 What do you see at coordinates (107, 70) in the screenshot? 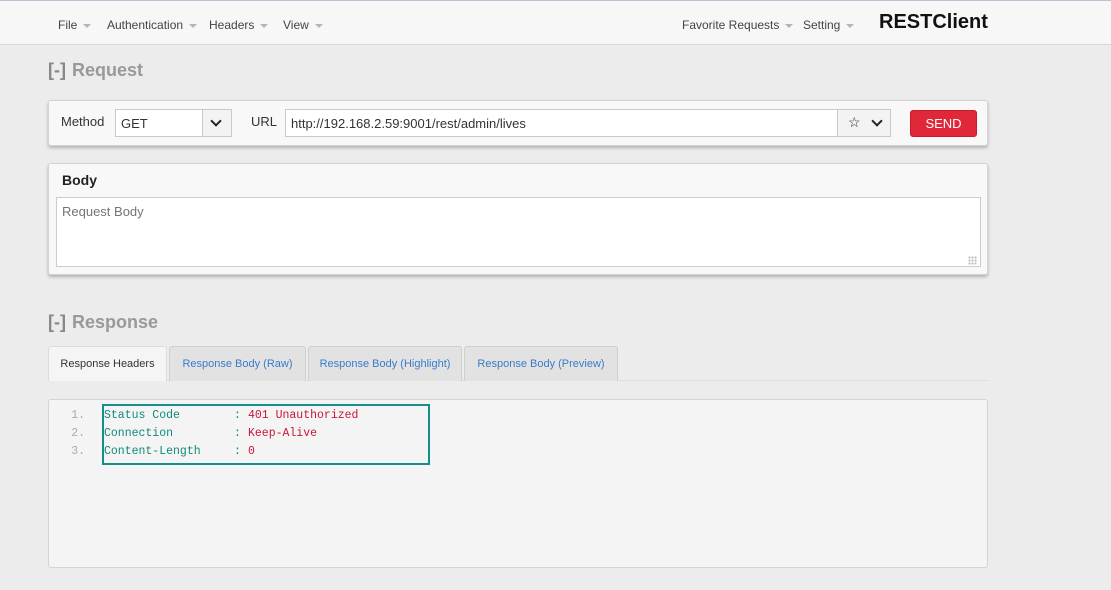
I see `request-title-text: Request` at bounding box center [107, 70].